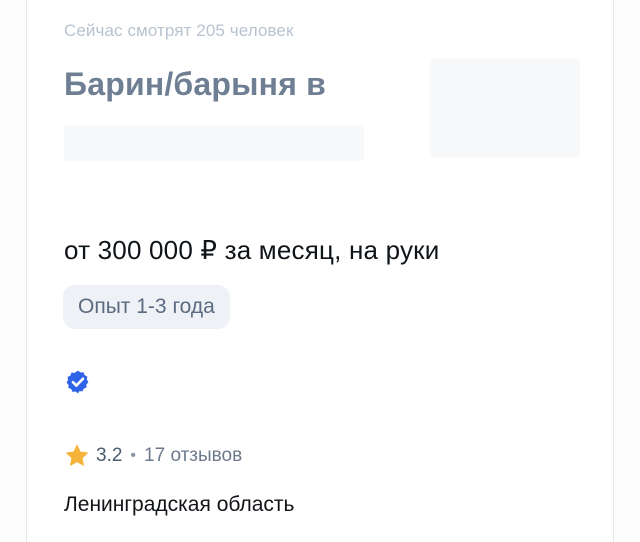  Describe the element at coordinates (193, 456) in the screenshot. I see `reviews-link: 17 отзывов` at that location.